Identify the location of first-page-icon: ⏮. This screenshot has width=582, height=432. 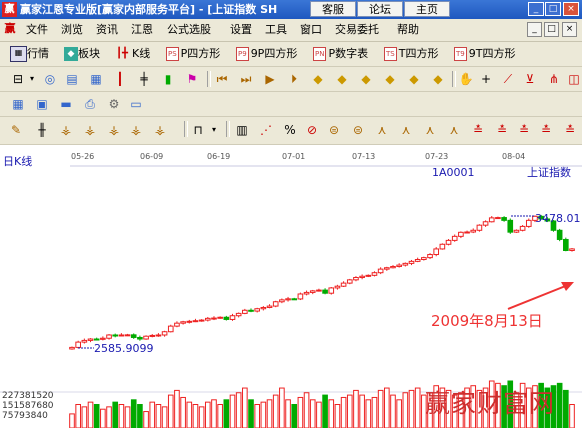
(222, 79).